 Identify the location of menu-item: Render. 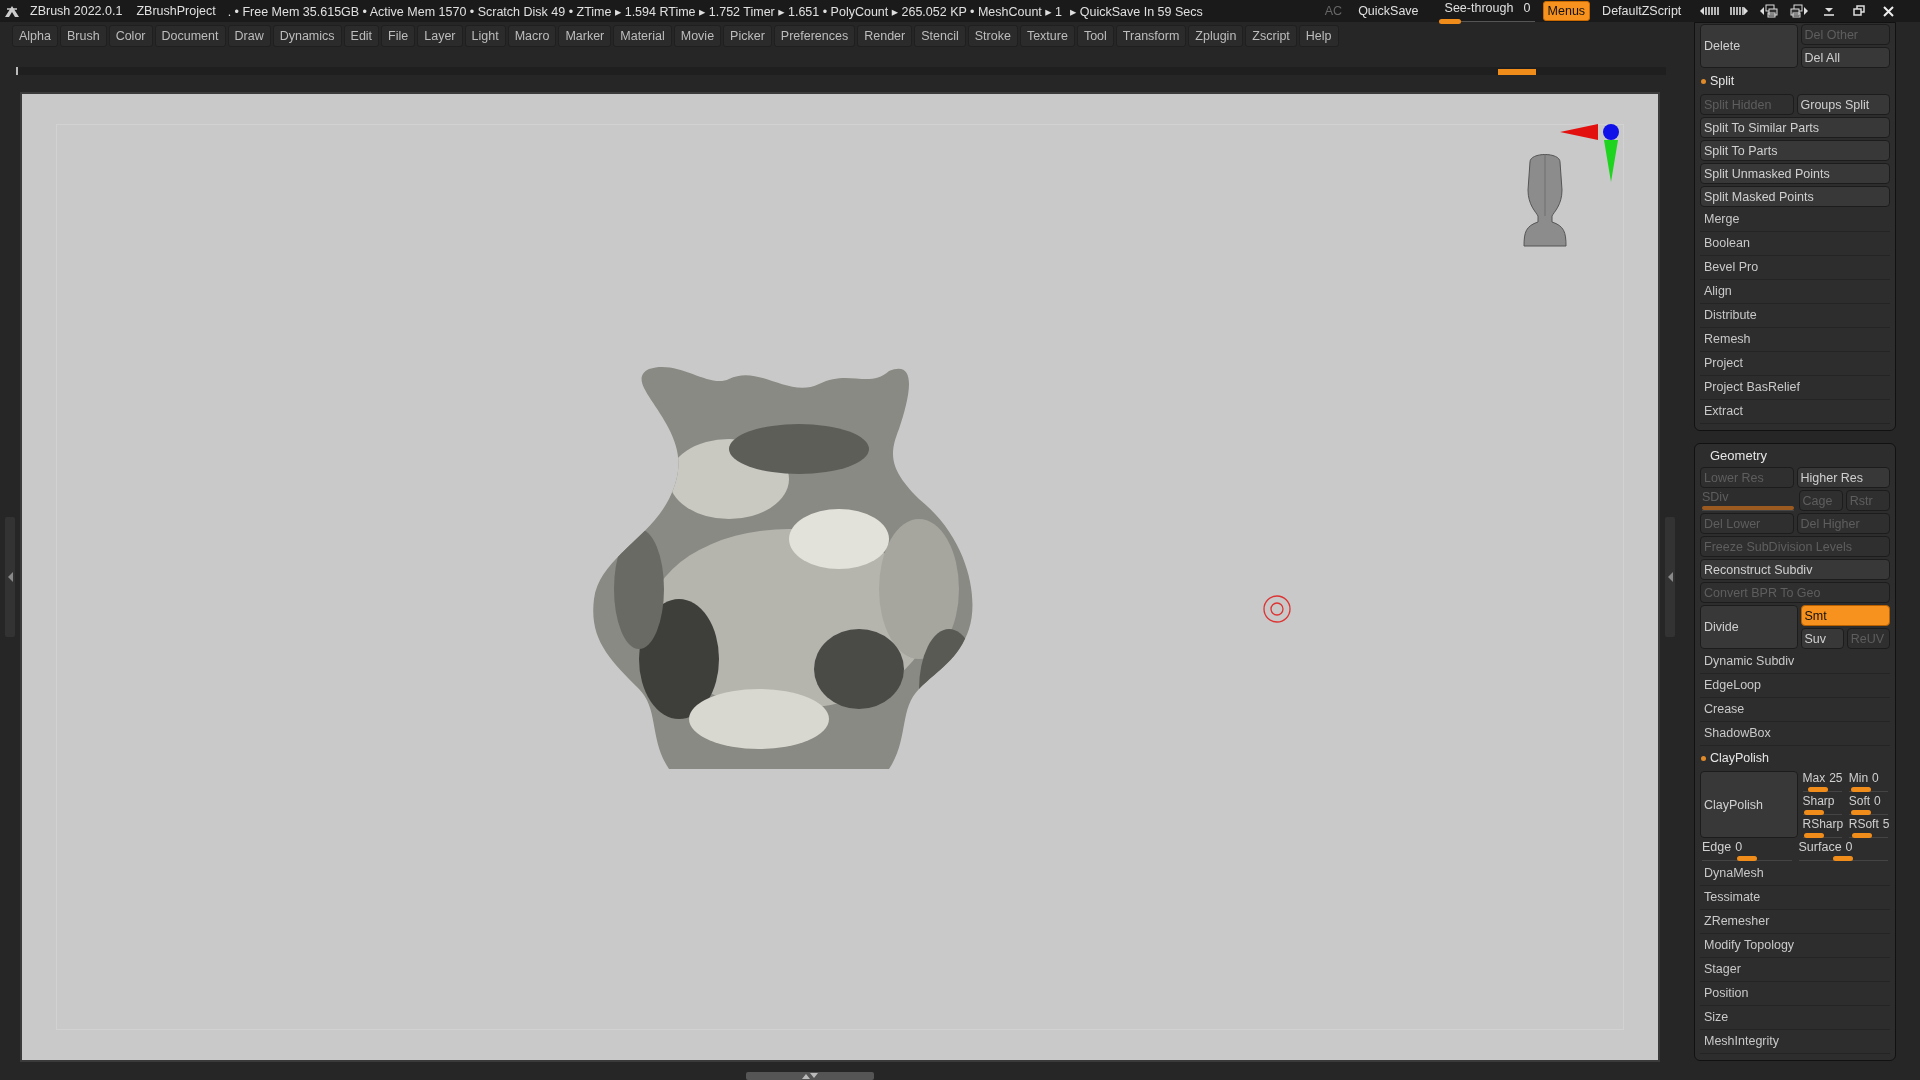
(885, 36).